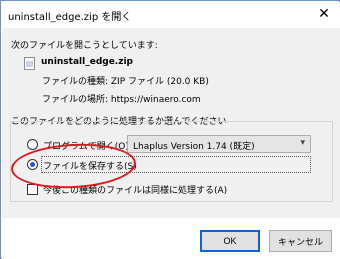  What do you see at coordinates (171, 15) in the screenshot?
I see `title-bar: uninstall_edge.zip を開く ✕` at bounding box center [171, 15].